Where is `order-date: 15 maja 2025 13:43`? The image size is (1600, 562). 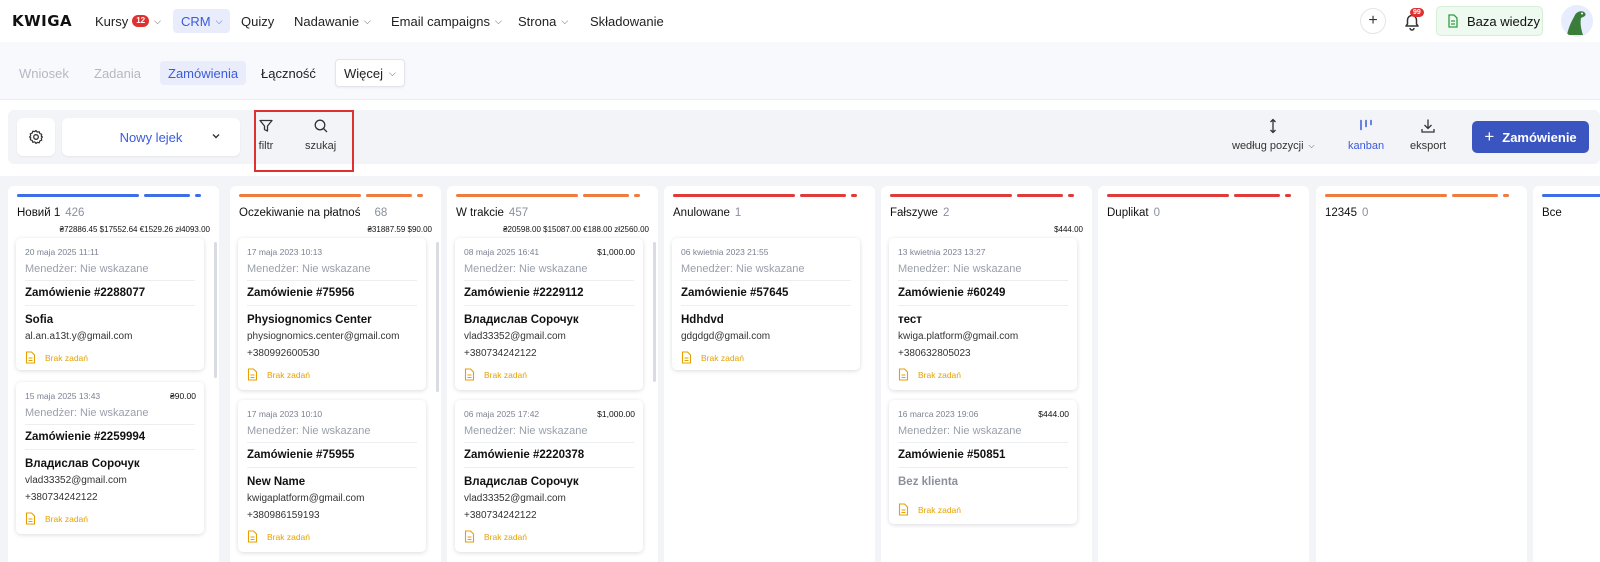 order-date: 15 maja 2025 13:43 is located at coordinates (63, 396).